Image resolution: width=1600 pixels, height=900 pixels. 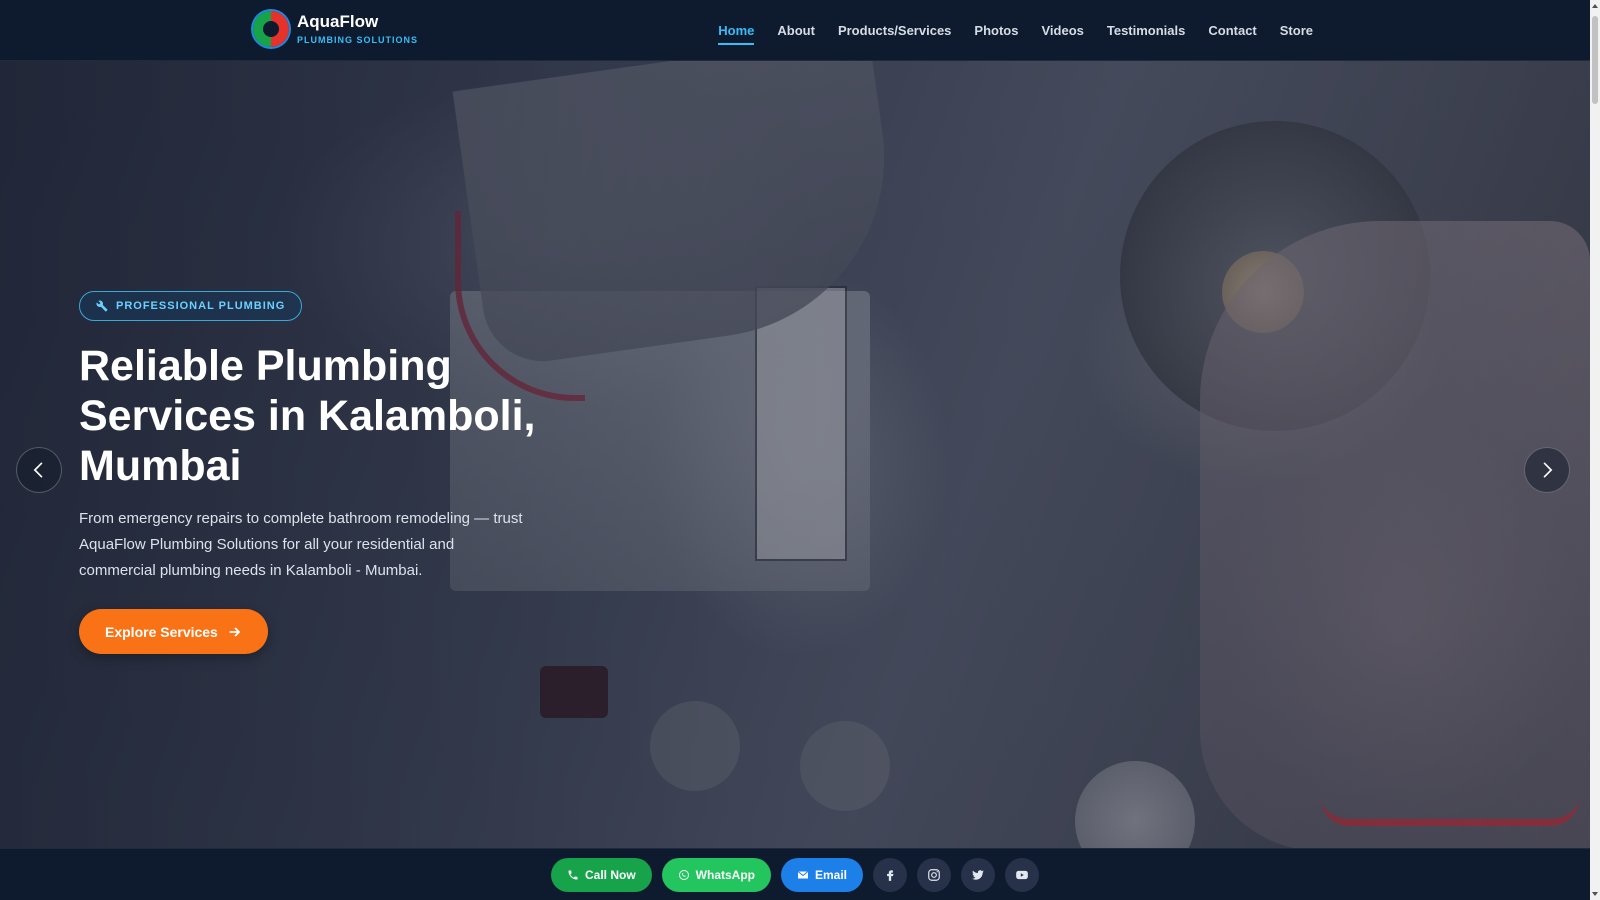 What do you see at coordinates (610, 874) in the screenshot?
I see `call-now-label: Call Now` at bounding box center [610, 874].